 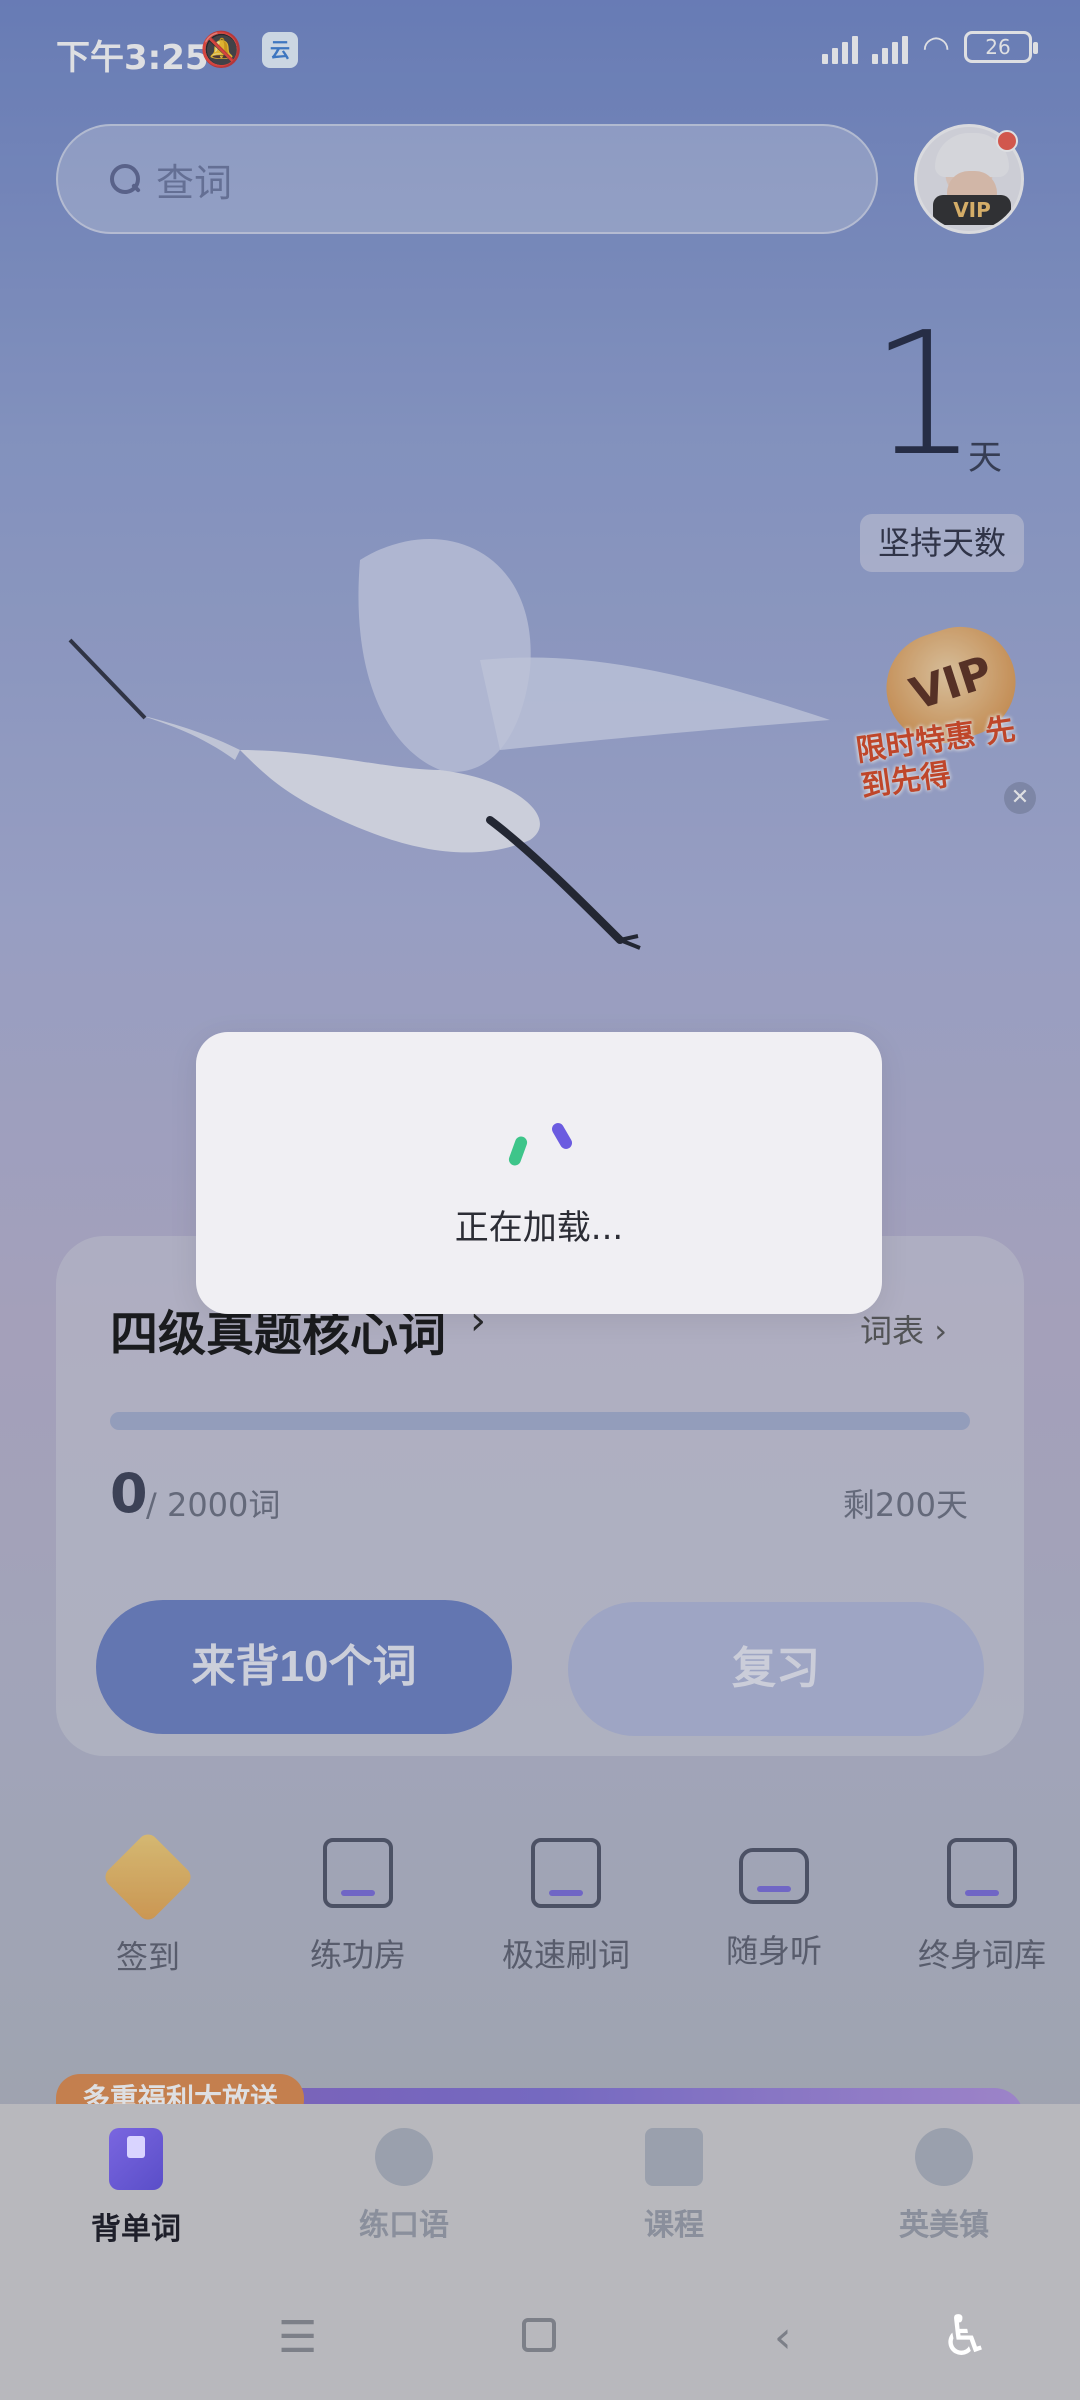 What do you see at coordinates (404, 2157) in the screenshot?
I see `play-icon` at bounding box center [404, 2157].